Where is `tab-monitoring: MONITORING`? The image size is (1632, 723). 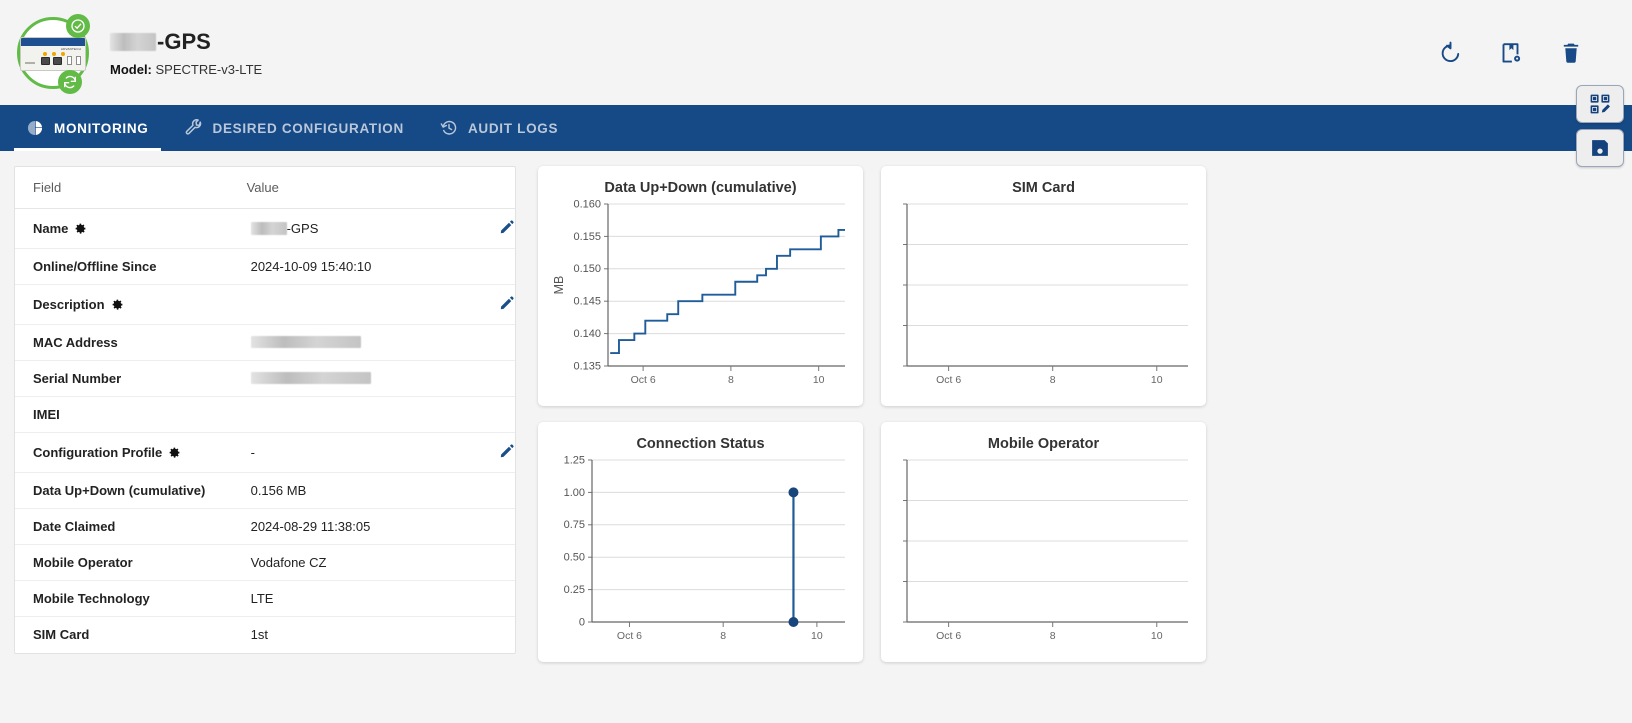
tab-monitoring: MONITORING is located at coordinates (87, 128).